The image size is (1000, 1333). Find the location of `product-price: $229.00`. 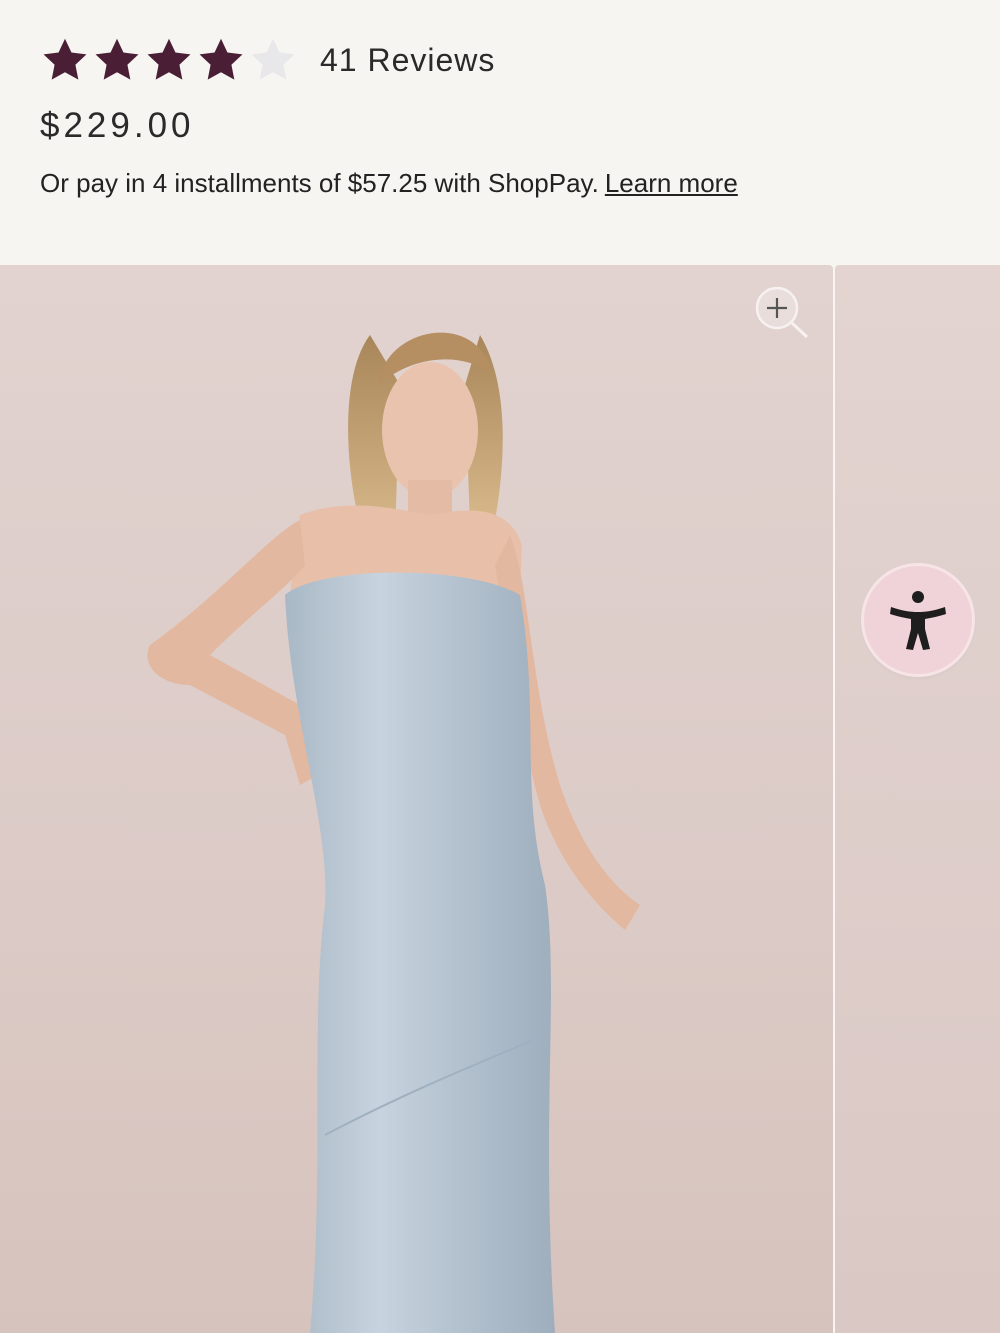

product-price: $229.00 is located at coordinates (117, 125).